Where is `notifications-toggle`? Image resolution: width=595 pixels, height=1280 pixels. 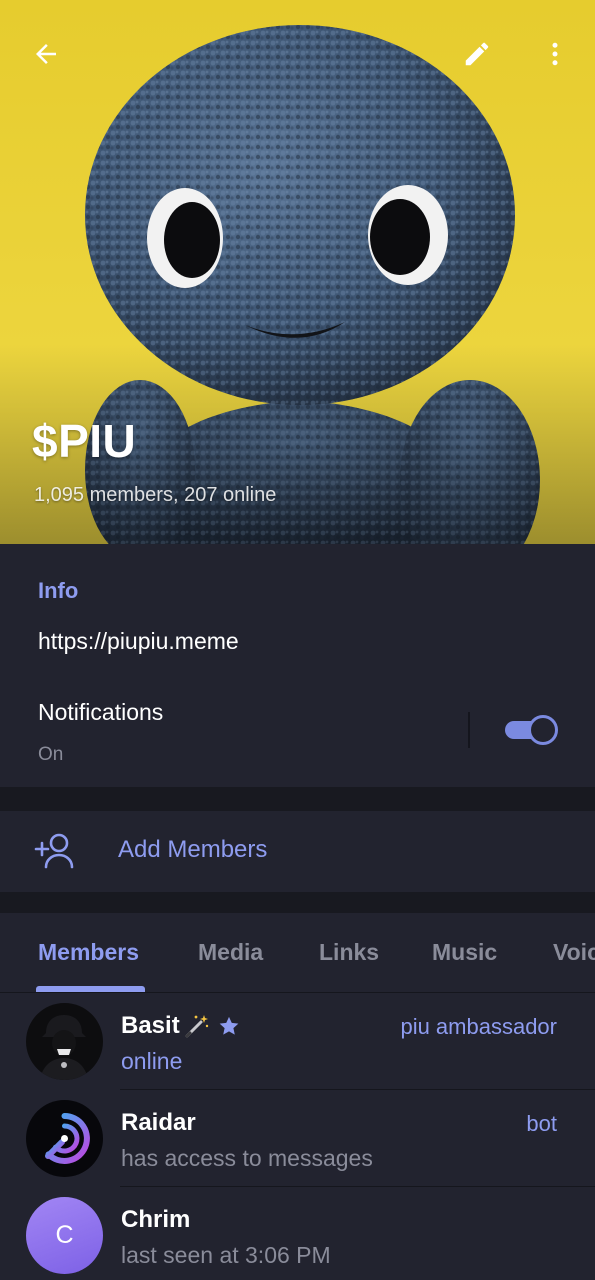
notifications-toggle is located at coordinates (531, 730).